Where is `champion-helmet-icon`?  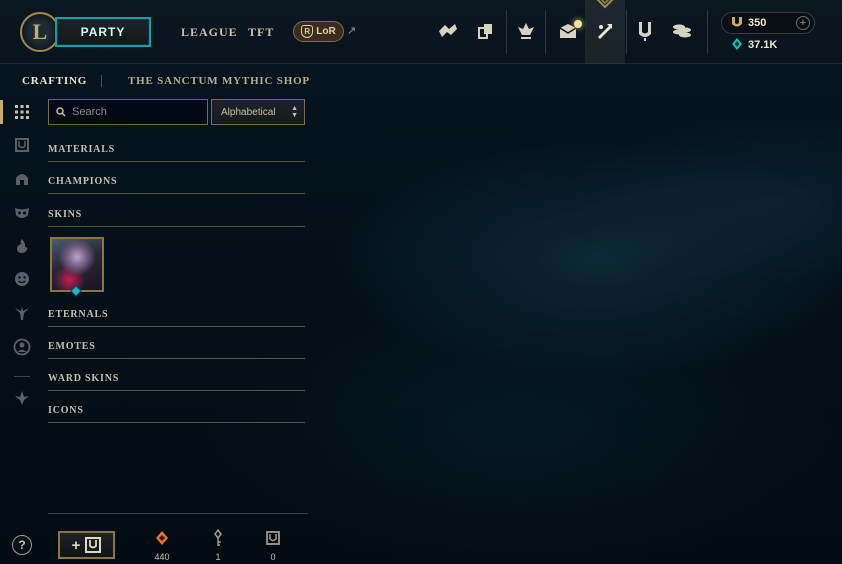
champion-helmet-icon is located at coordinates (22, 179).